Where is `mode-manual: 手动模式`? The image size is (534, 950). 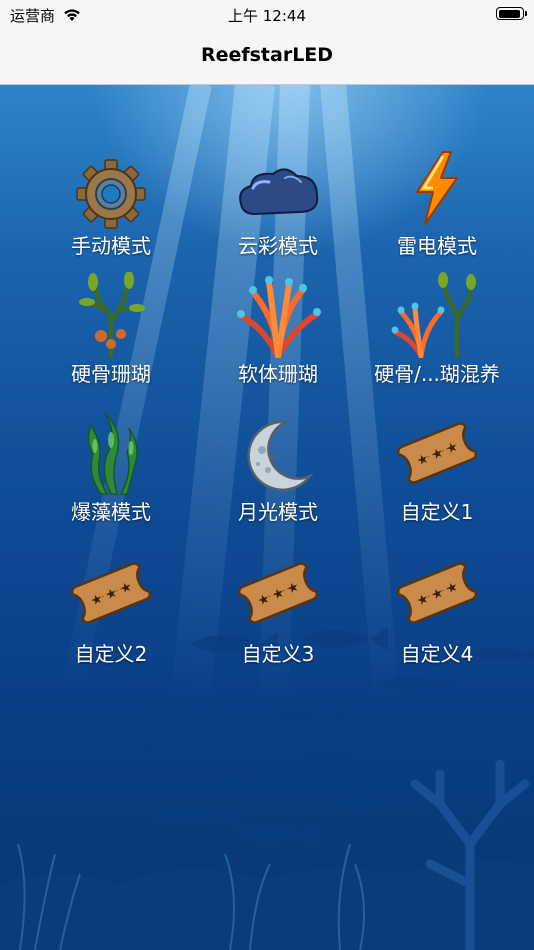 mode-manual: 手动模式 is located at coordinates (111, 204).